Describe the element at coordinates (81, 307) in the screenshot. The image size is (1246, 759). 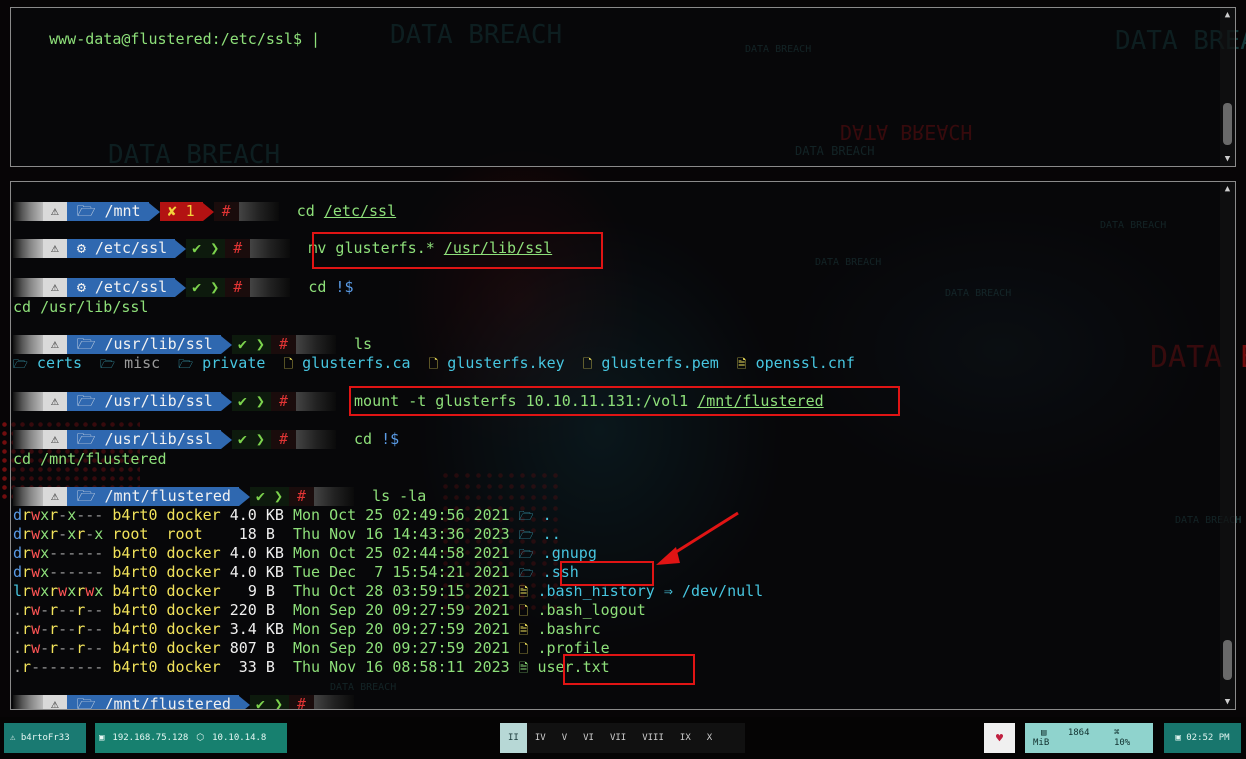
I see `command-echo: cd /usr/lib/ssl` at that location.